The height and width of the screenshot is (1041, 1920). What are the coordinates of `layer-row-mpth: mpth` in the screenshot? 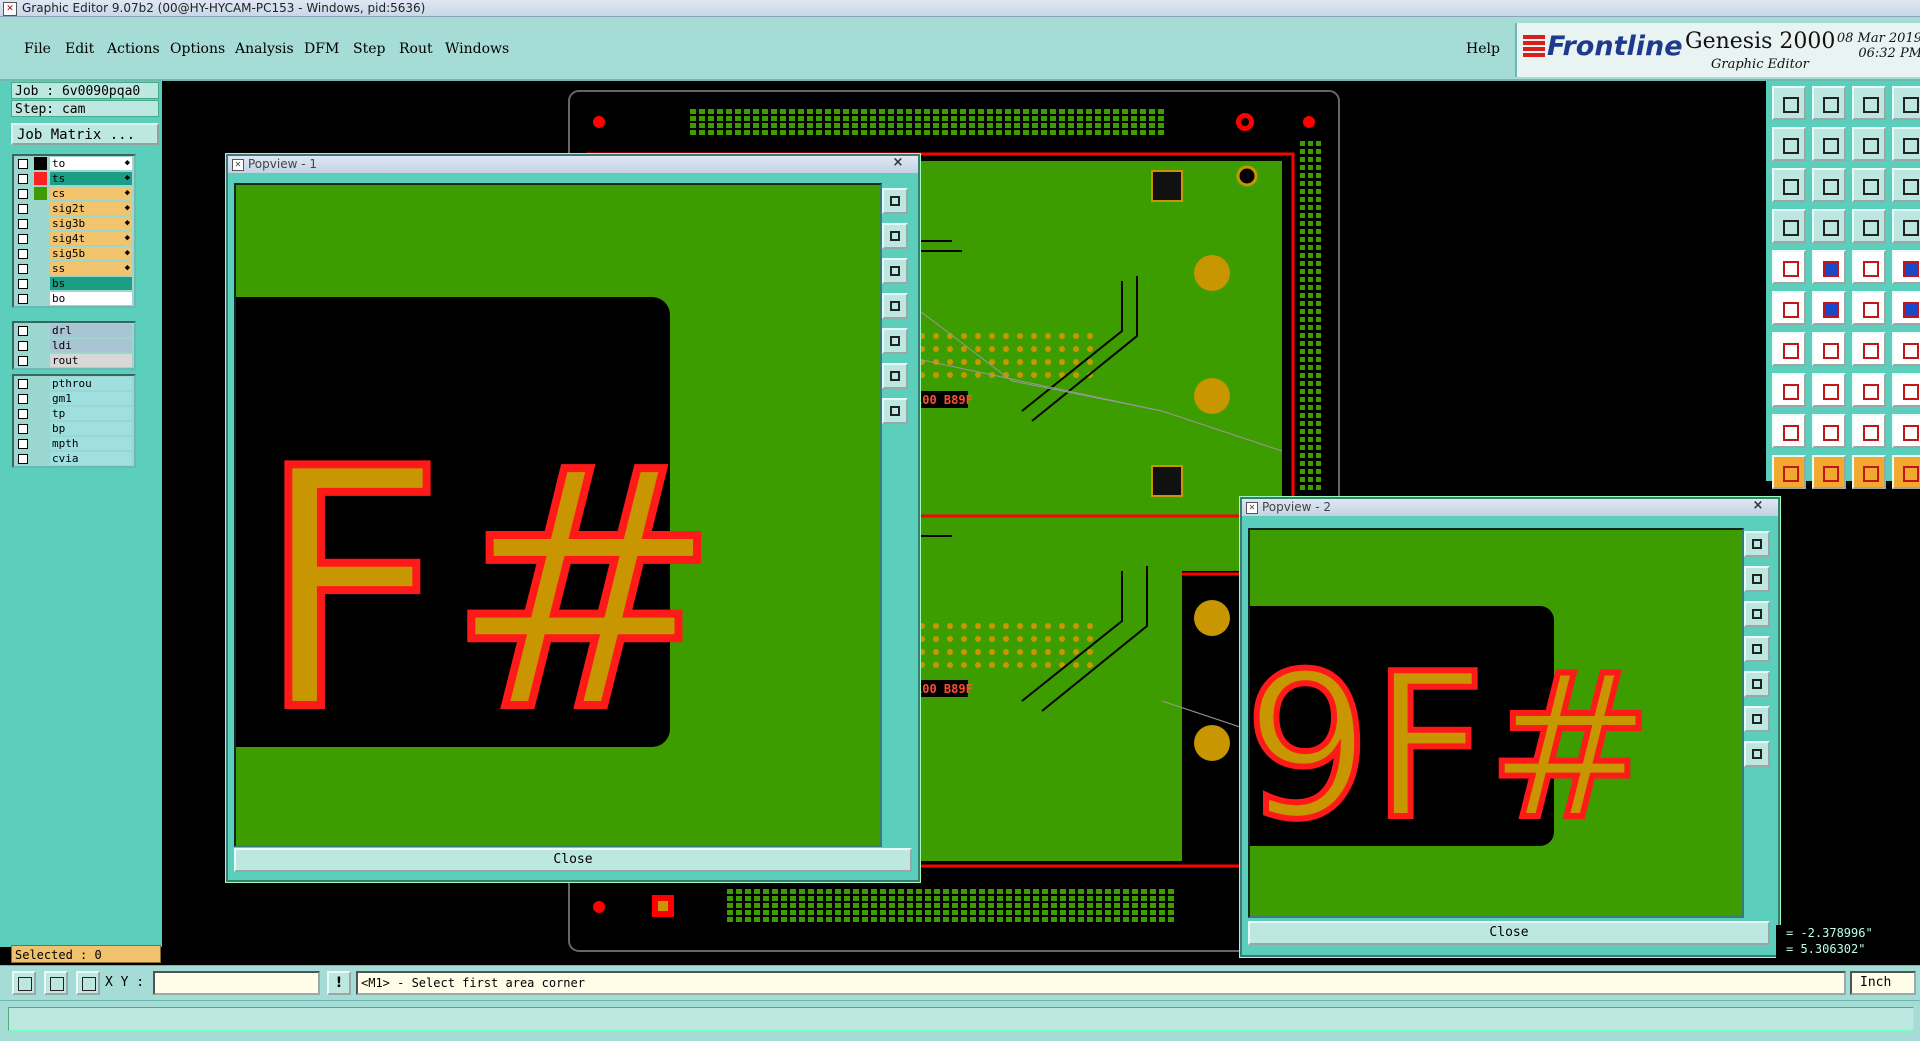 It's located at (73, 443).